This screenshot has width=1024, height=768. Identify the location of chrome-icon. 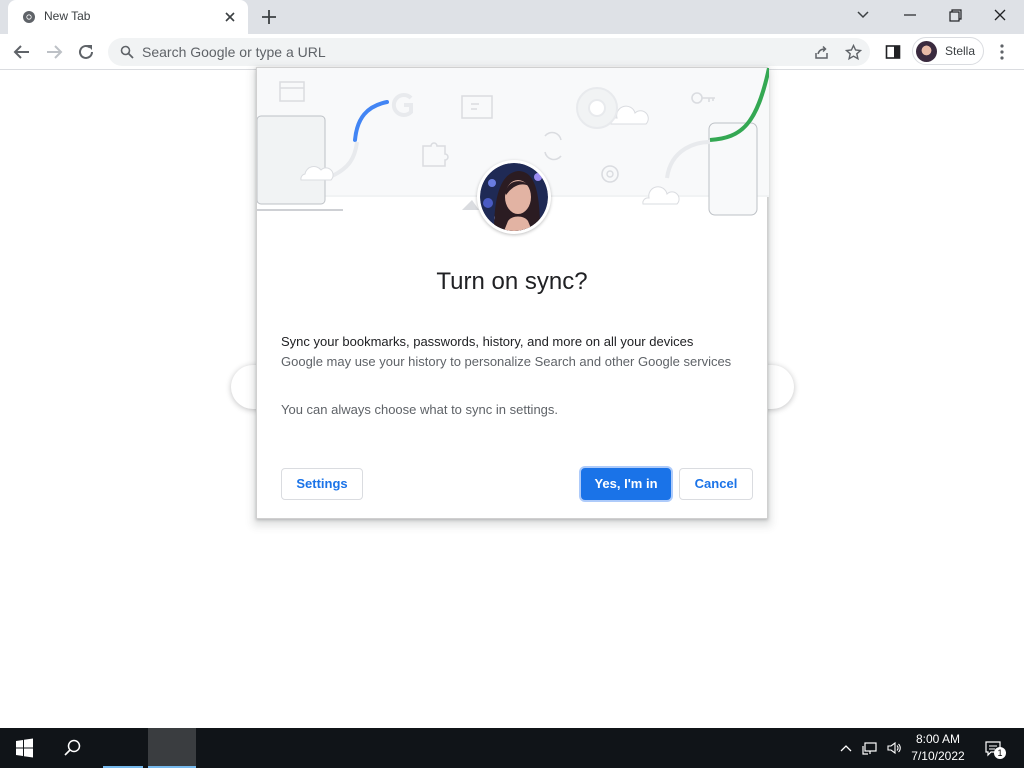
(29, 17).